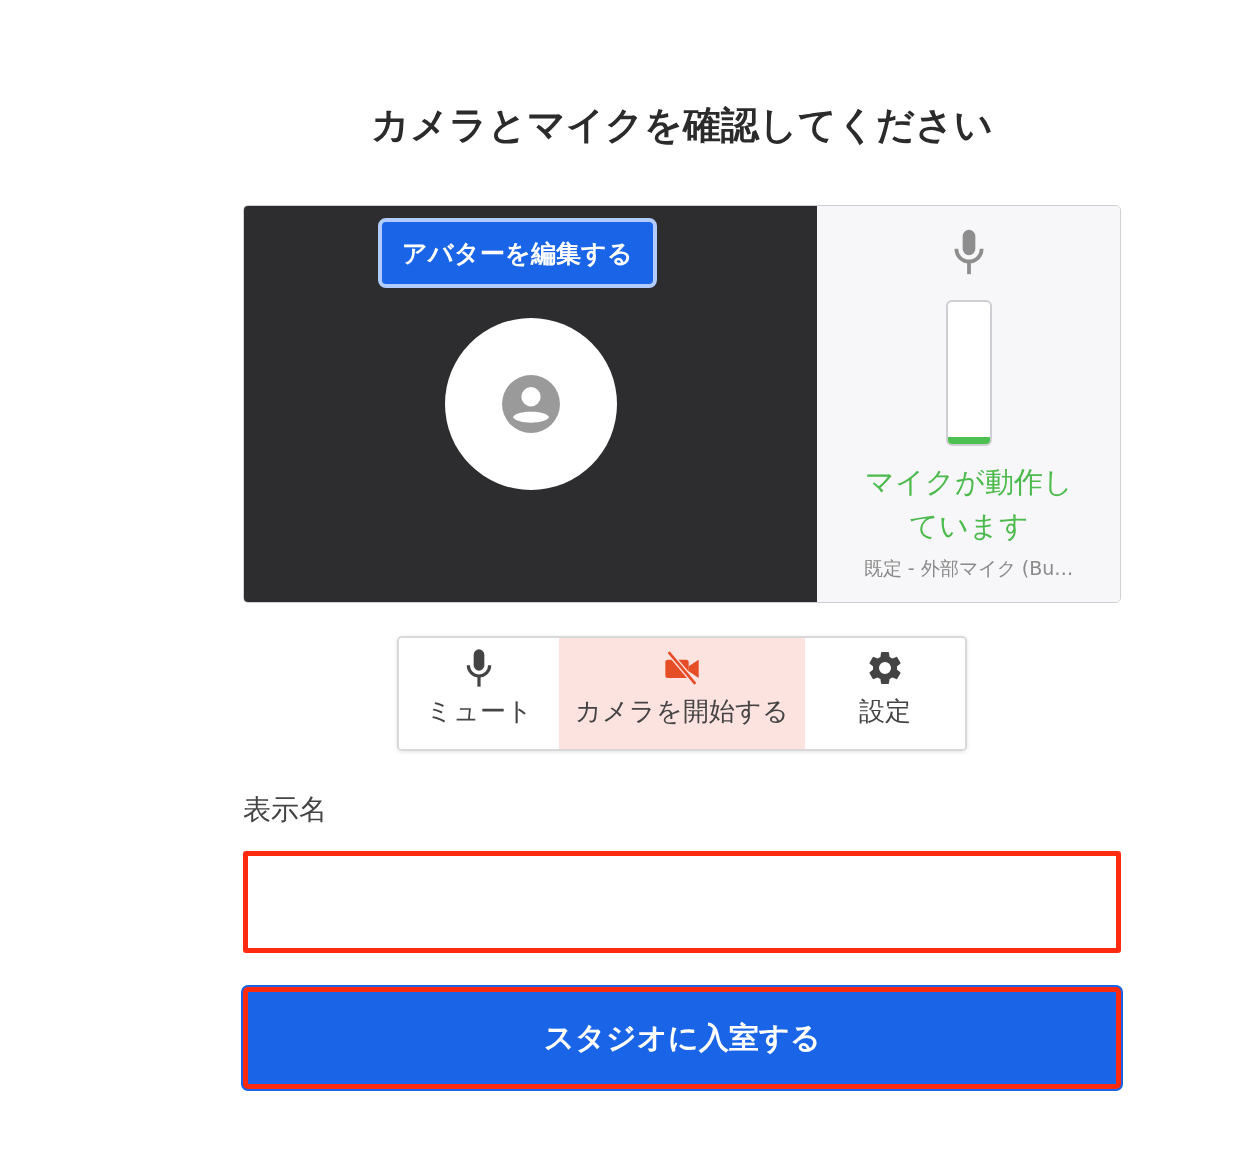  Describe the element at coordinates (682, 902) in the screenshot. I see `display-name-field` at that location.